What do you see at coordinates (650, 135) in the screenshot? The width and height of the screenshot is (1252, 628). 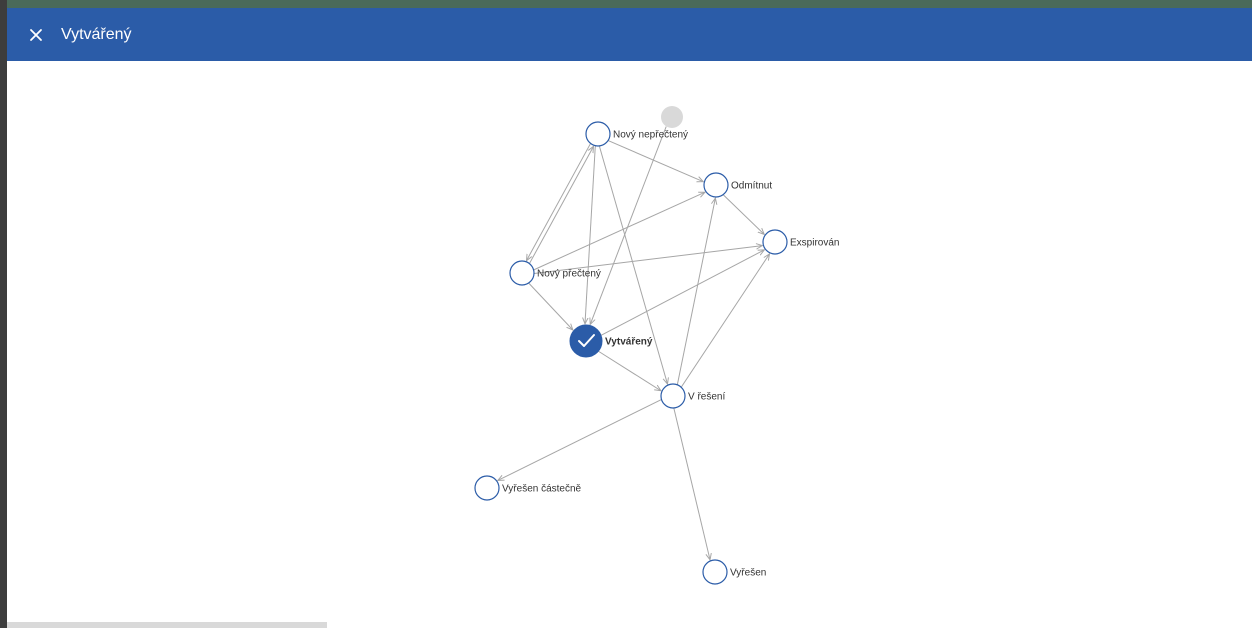 I see `node-label: Nový nepřečtený` at bounding box center [650, 135].